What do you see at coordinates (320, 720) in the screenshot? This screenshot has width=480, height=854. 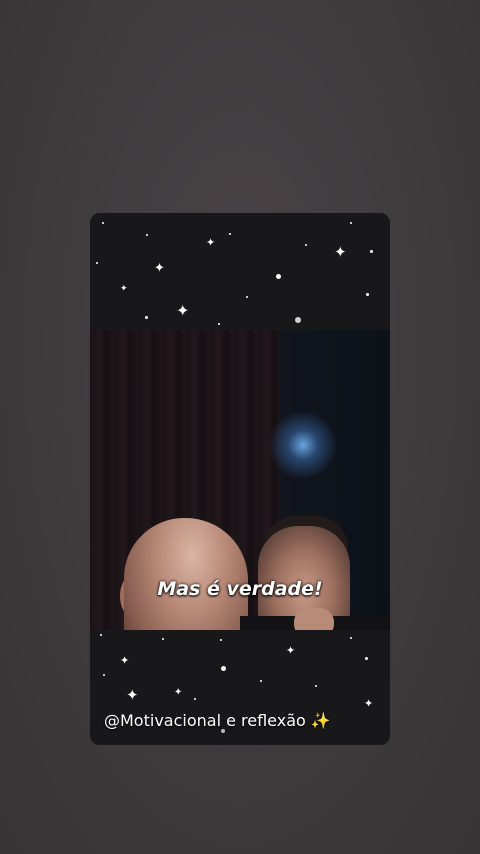 I see `sparkles-icon: ✨` at bounding box center [320, 720].